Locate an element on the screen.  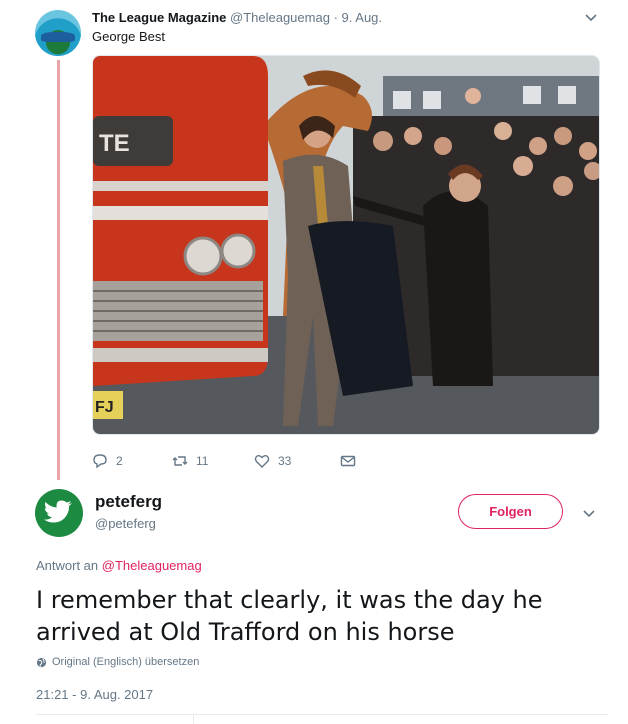
tweet1-text: George Best is located at coordinates (128, 36).